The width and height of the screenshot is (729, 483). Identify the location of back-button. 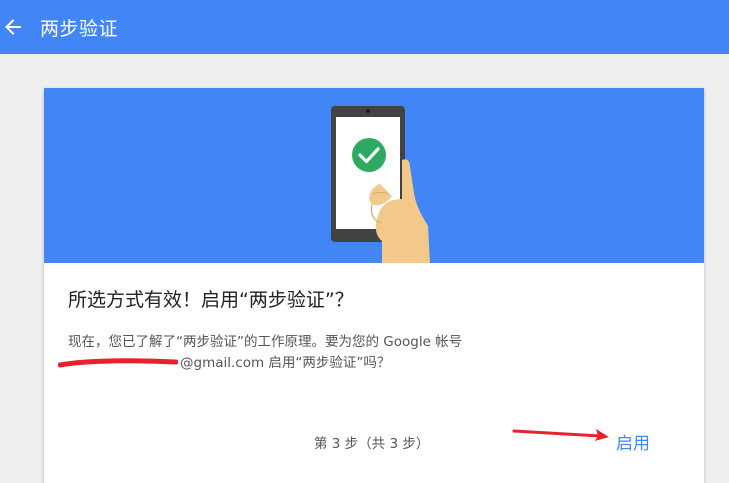
(13, 27).